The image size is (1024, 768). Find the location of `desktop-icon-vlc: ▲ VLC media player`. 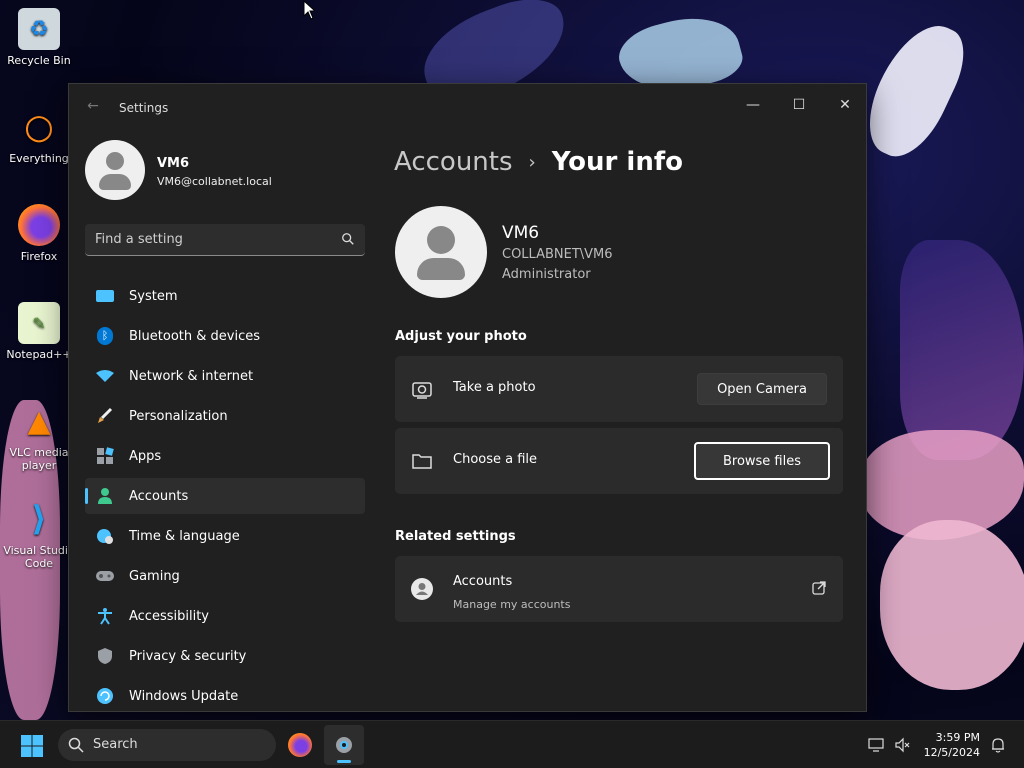

desktop-icon-vlc: ▲ VLC media player is located at coordinates (39, 436).